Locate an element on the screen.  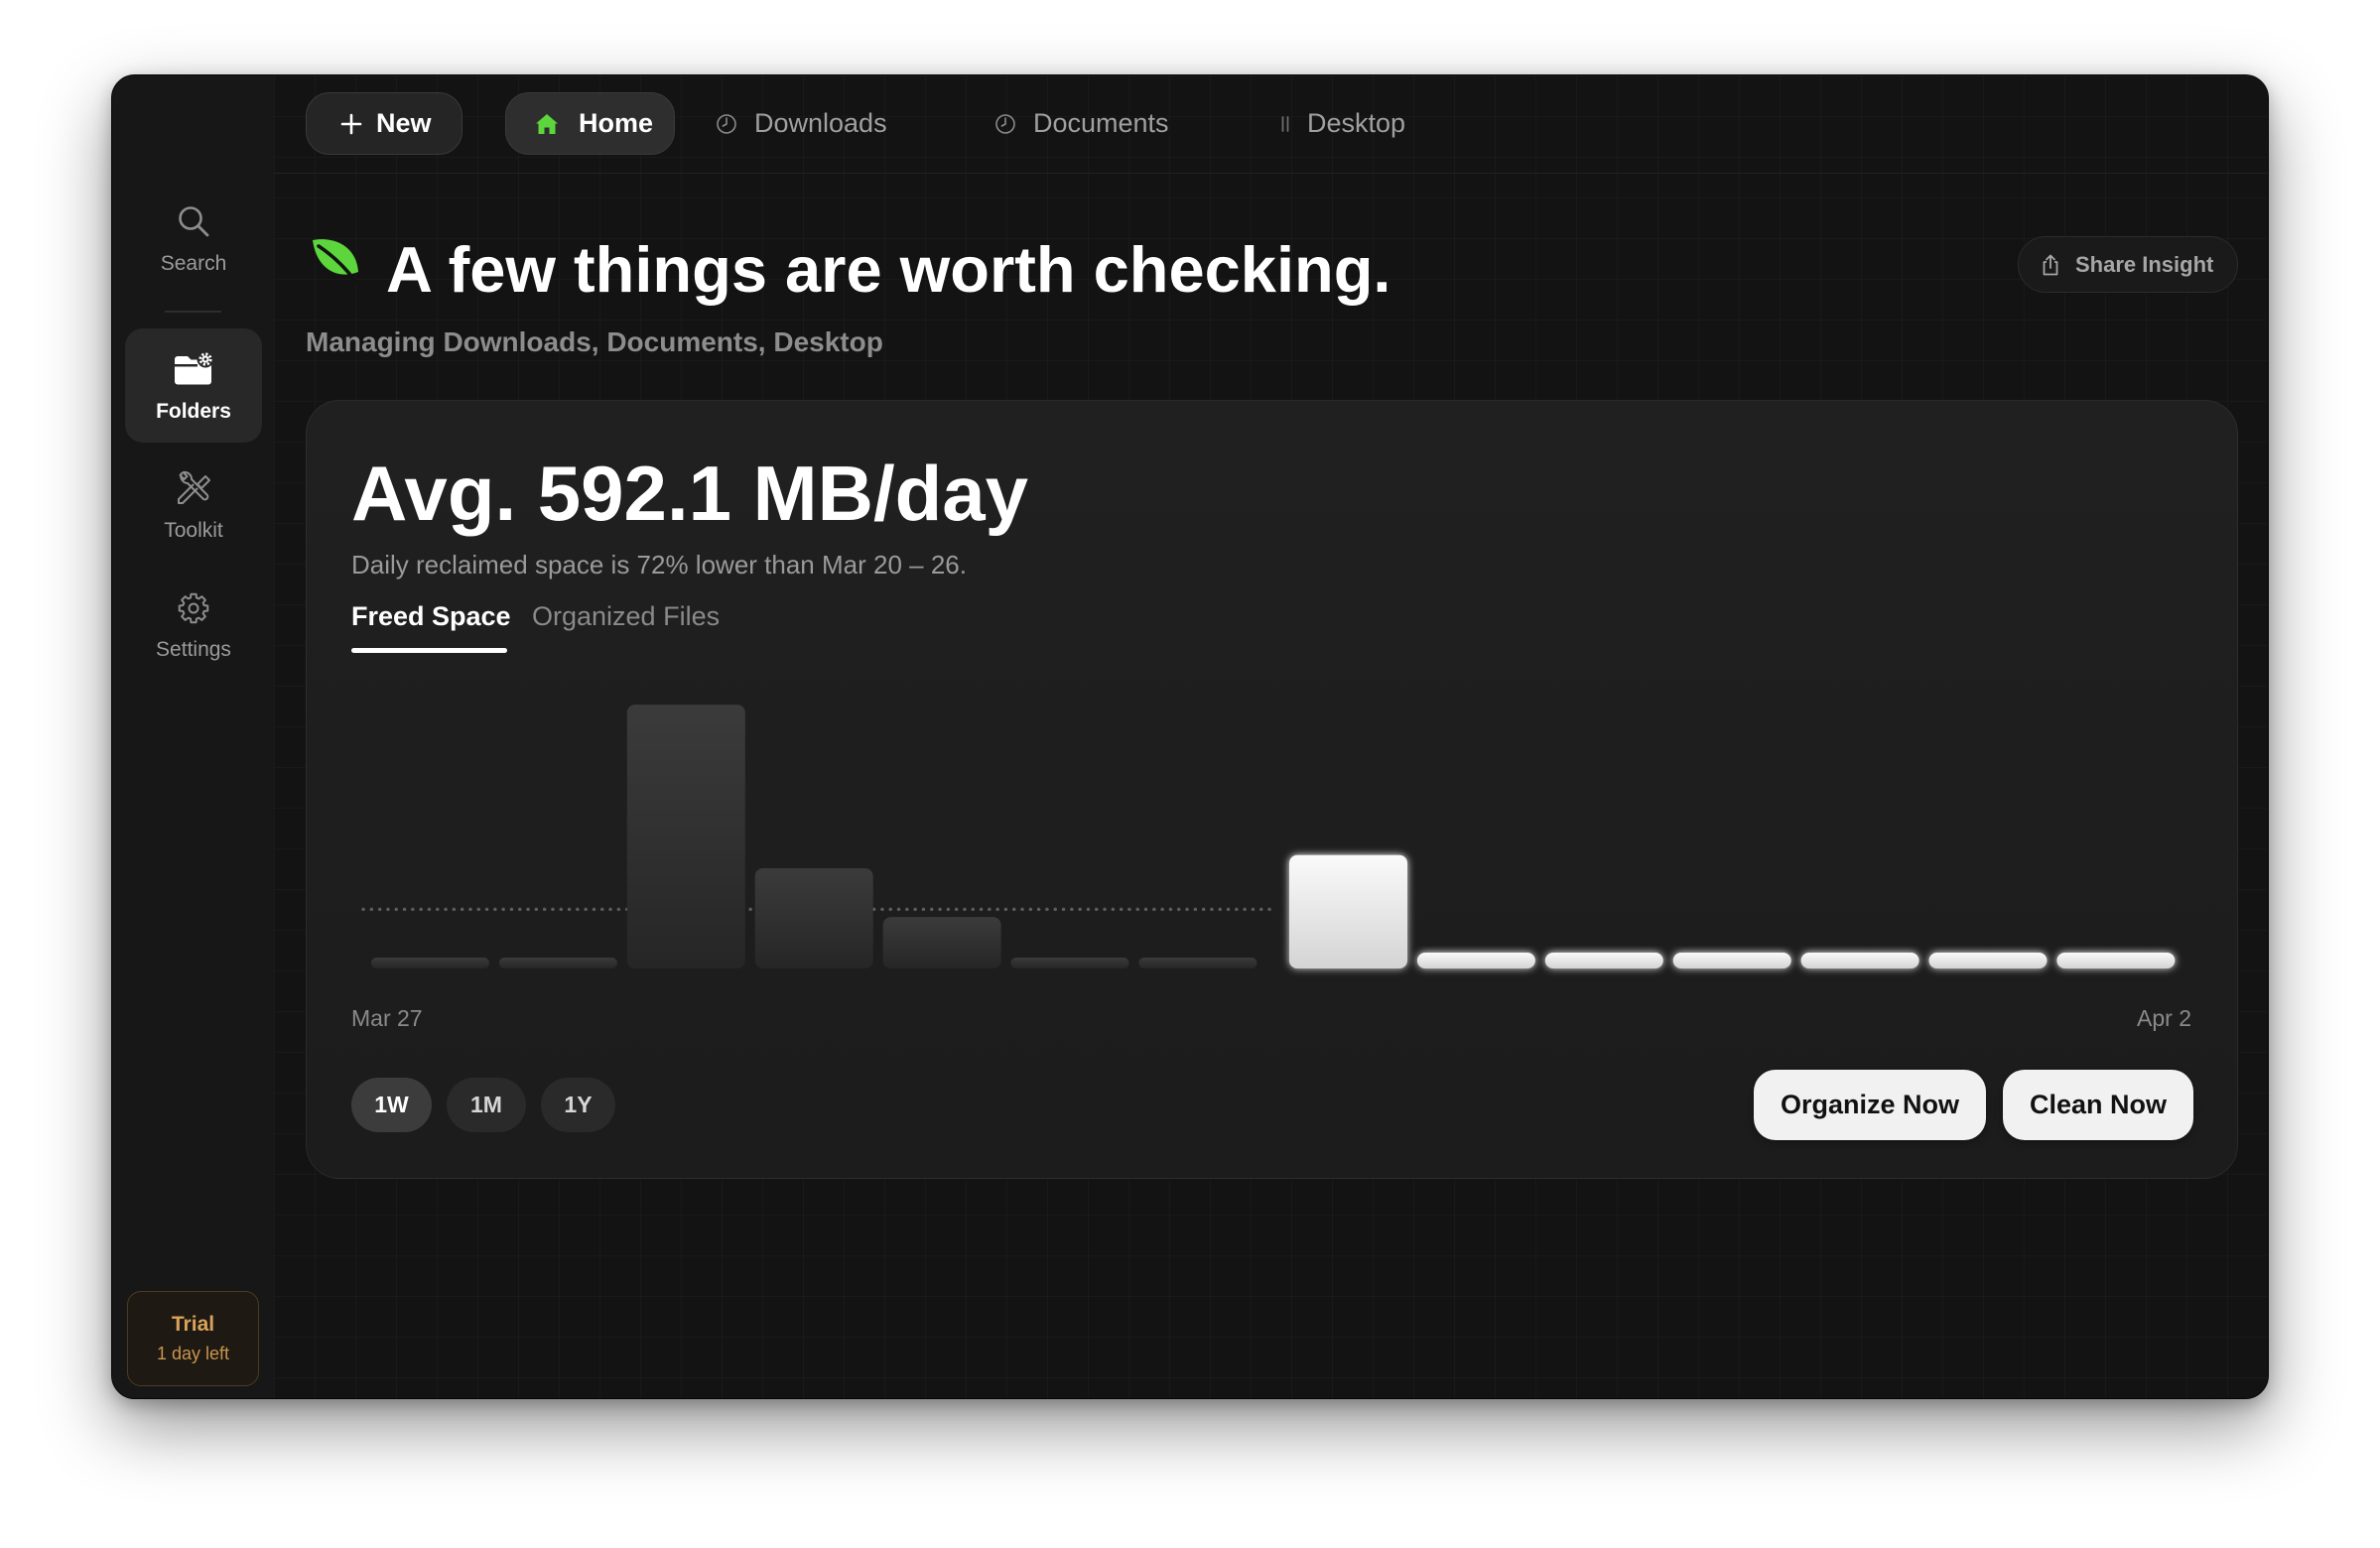
active-tab-underline is located at coordinates (429, 650).